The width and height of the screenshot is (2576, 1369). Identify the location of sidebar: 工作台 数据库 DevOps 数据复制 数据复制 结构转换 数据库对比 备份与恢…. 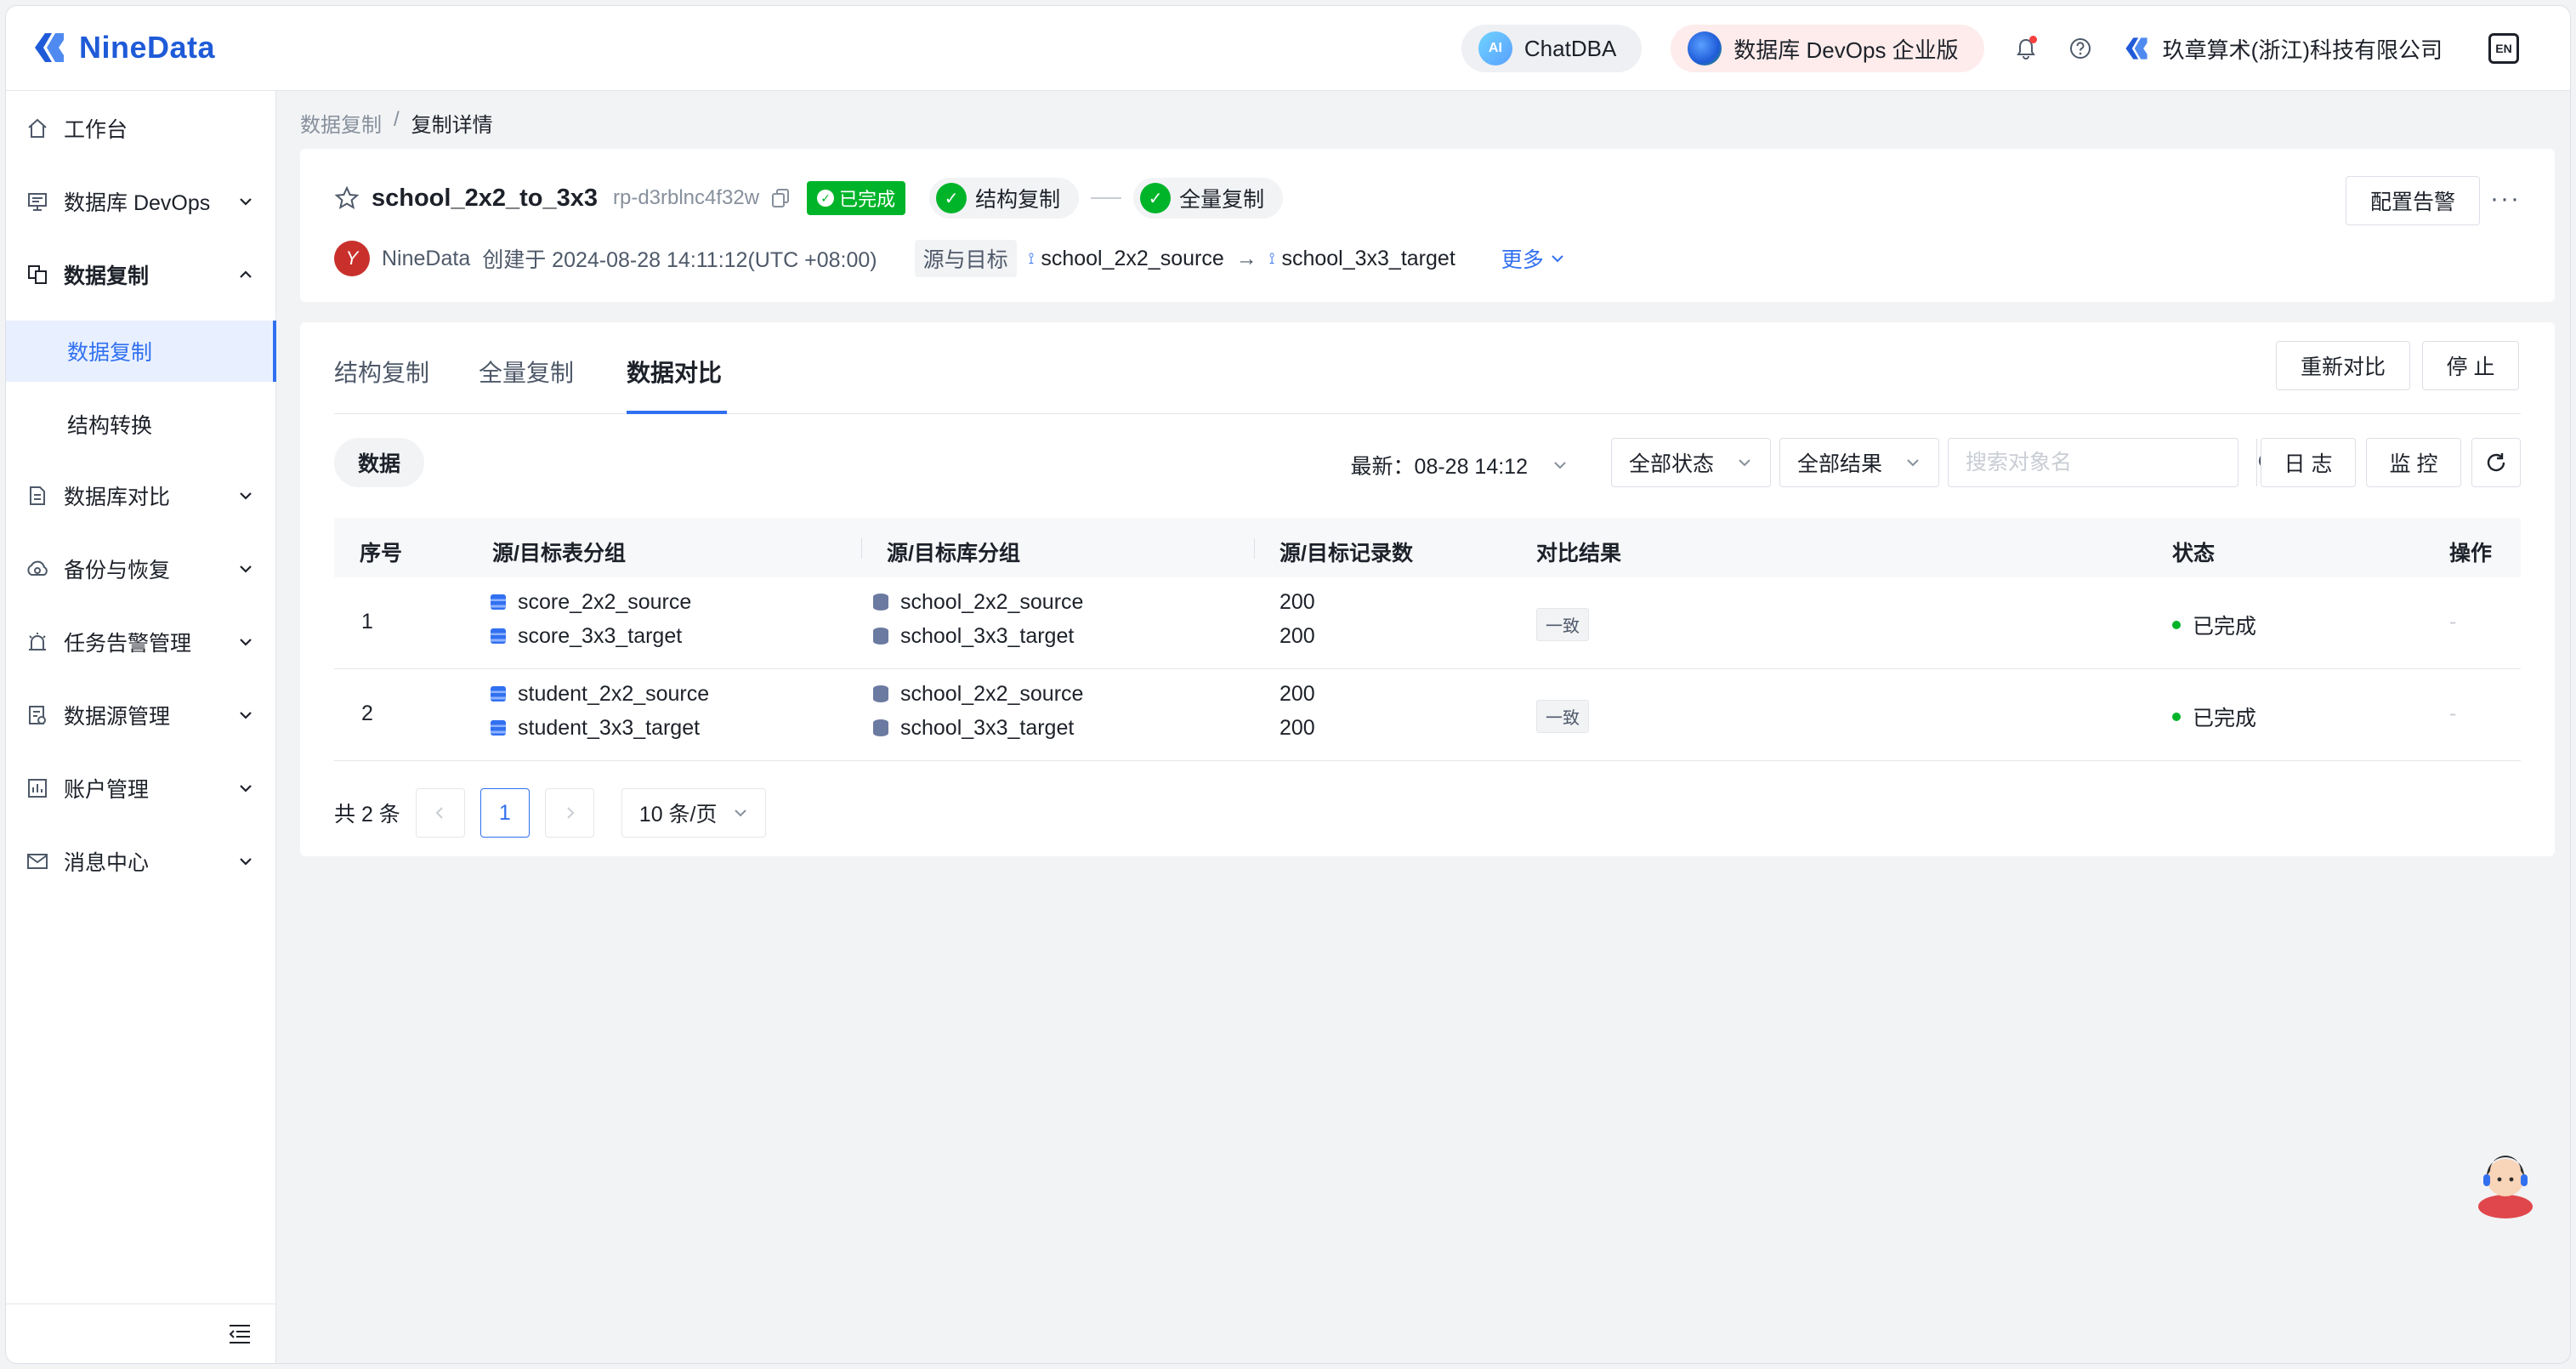
(141, 727).